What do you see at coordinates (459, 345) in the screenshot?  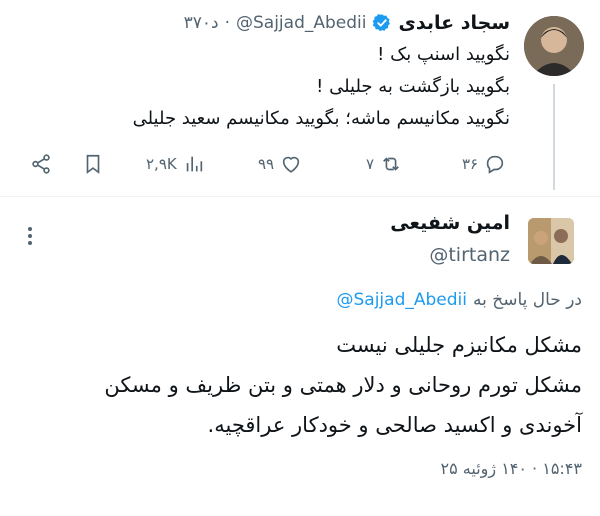 I see `reply-line-1: مشکل مکانیزم جلیلی نیست` at bounding box center [459, 345].